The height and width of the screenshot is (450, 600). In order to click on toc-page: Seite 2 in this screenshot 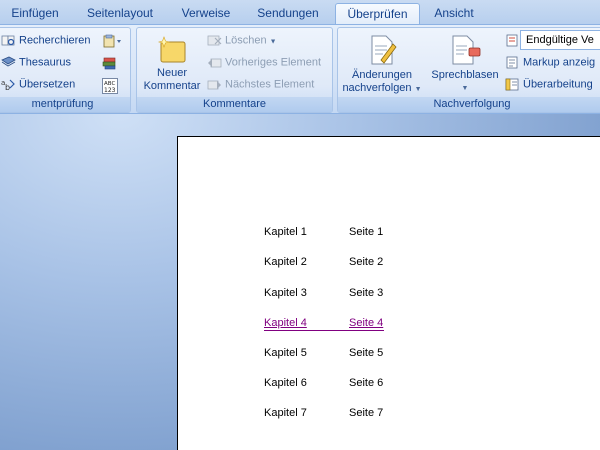, I will do `click(366, 262)`.